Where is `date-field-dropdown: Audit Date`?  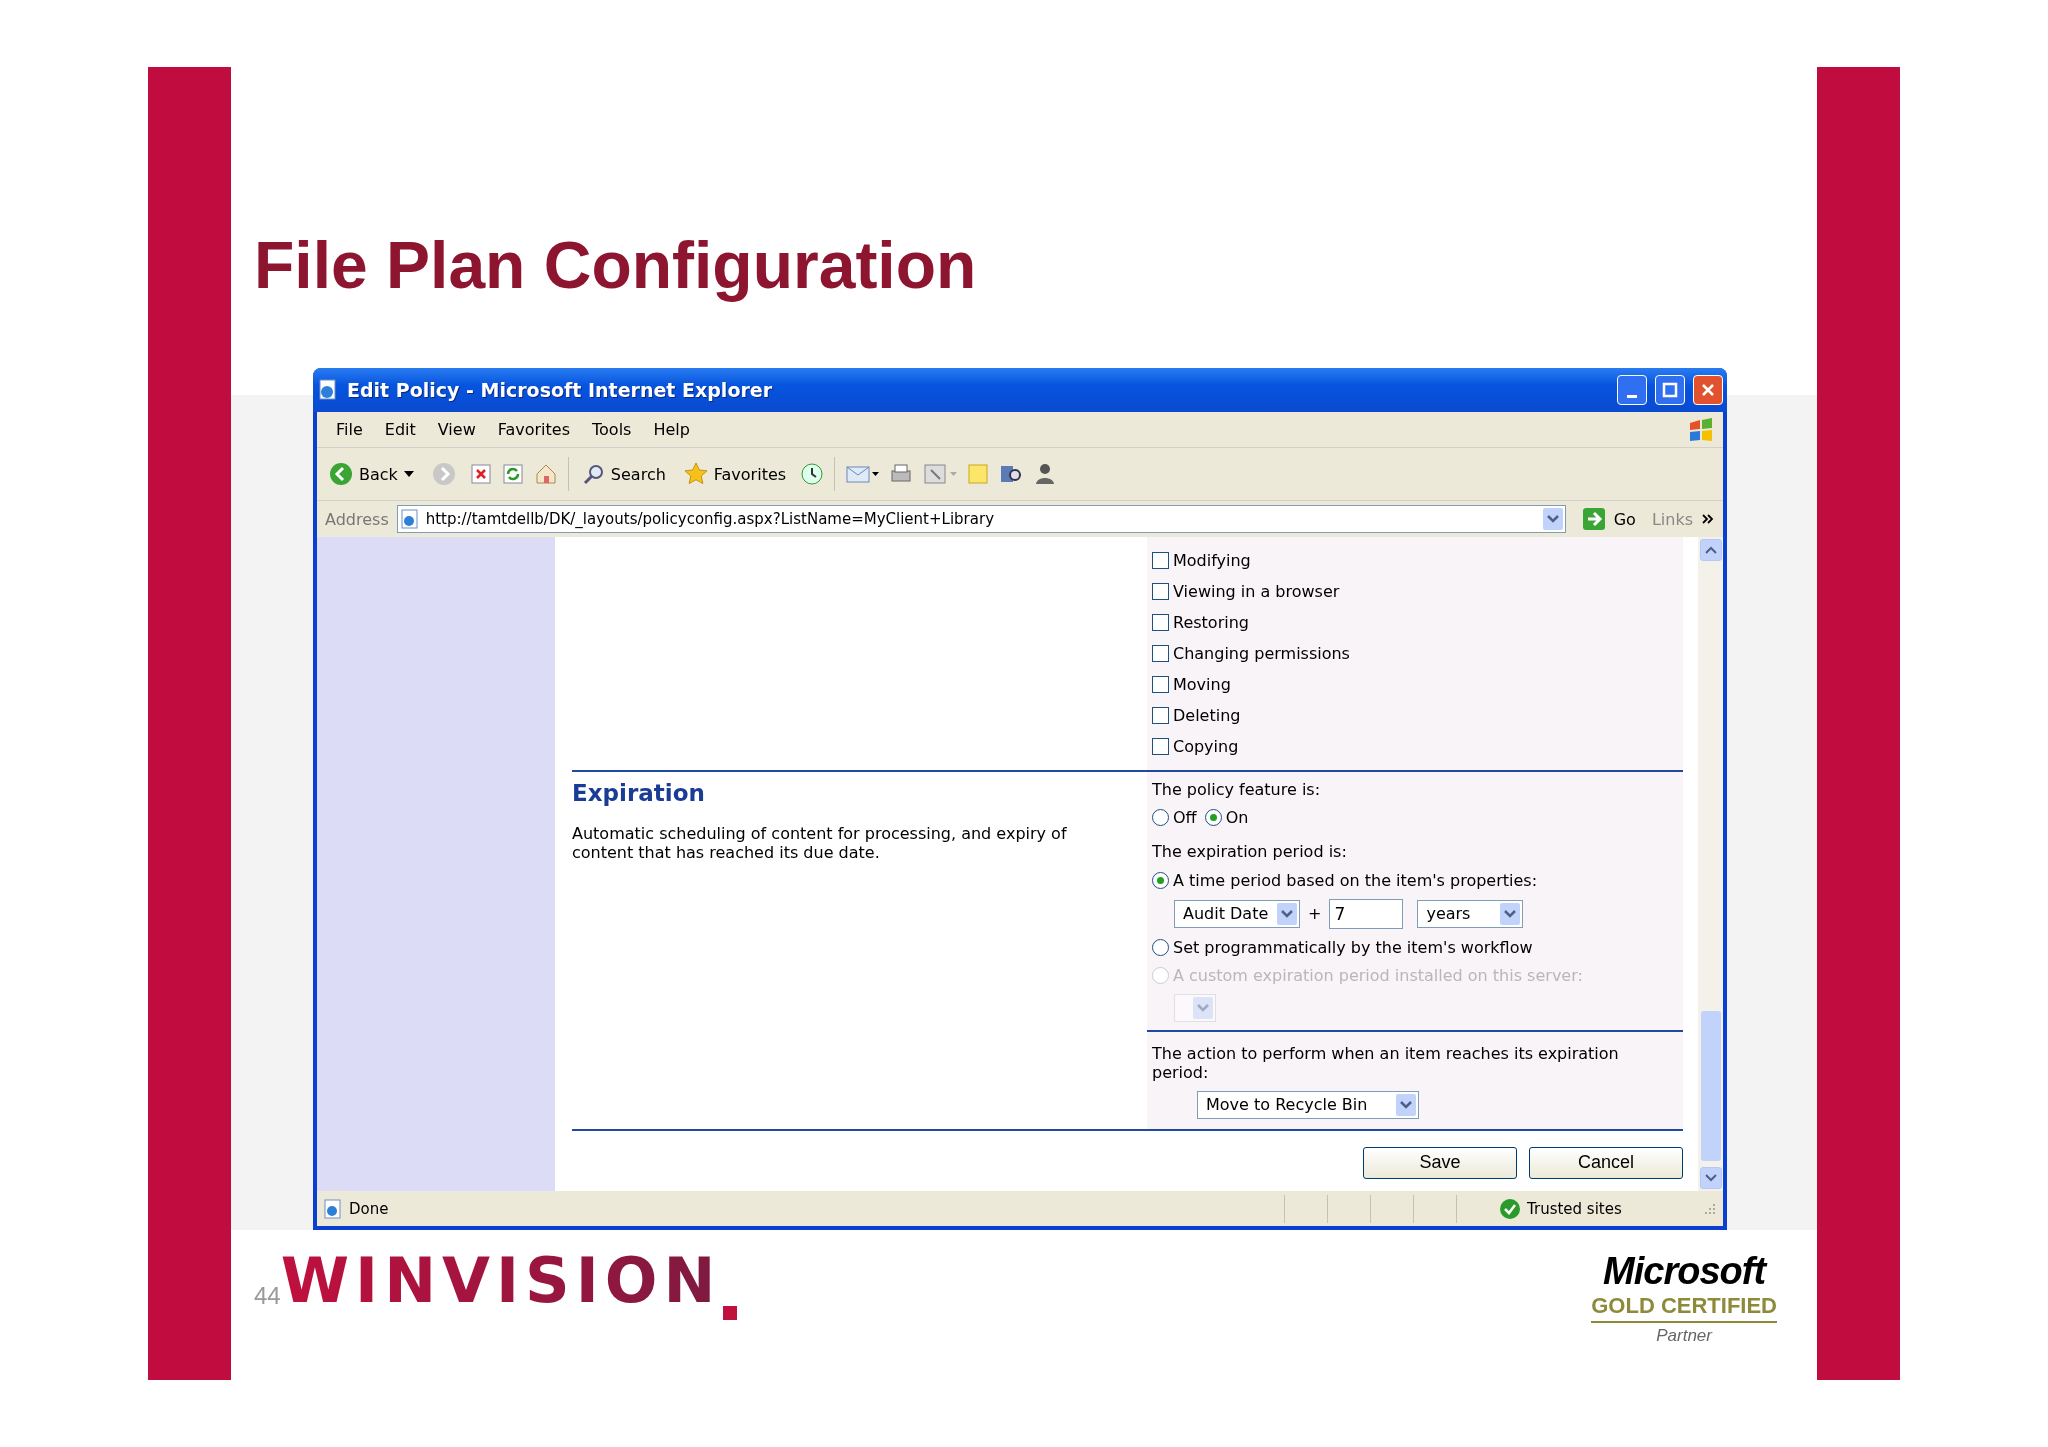
date-field-dropdown: Audit Date is located at coordinates (1237, 913).